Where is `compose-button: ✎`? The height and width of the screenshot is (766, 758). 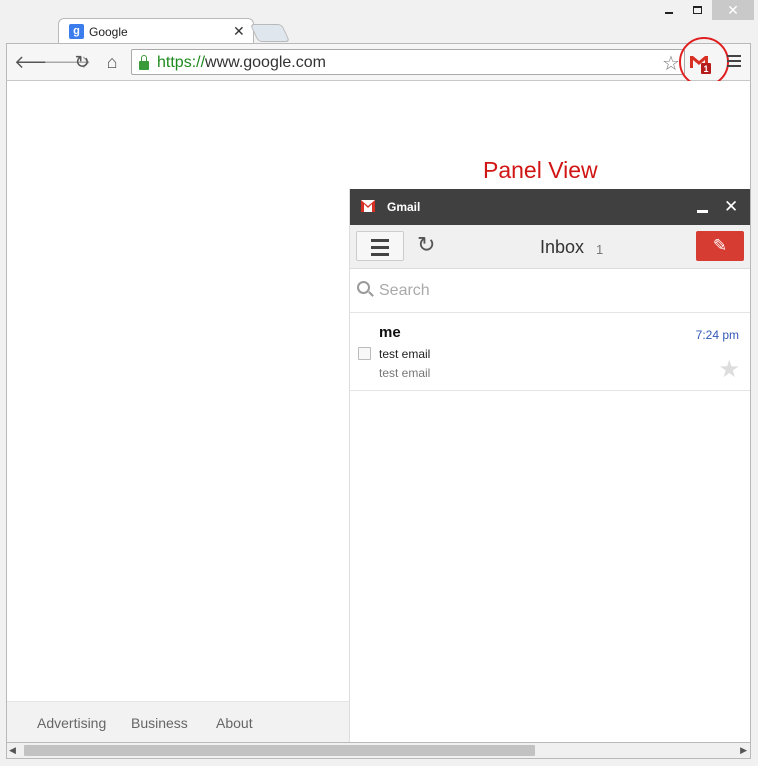 compose-button: ✎ is located at coordinates (720, 246).